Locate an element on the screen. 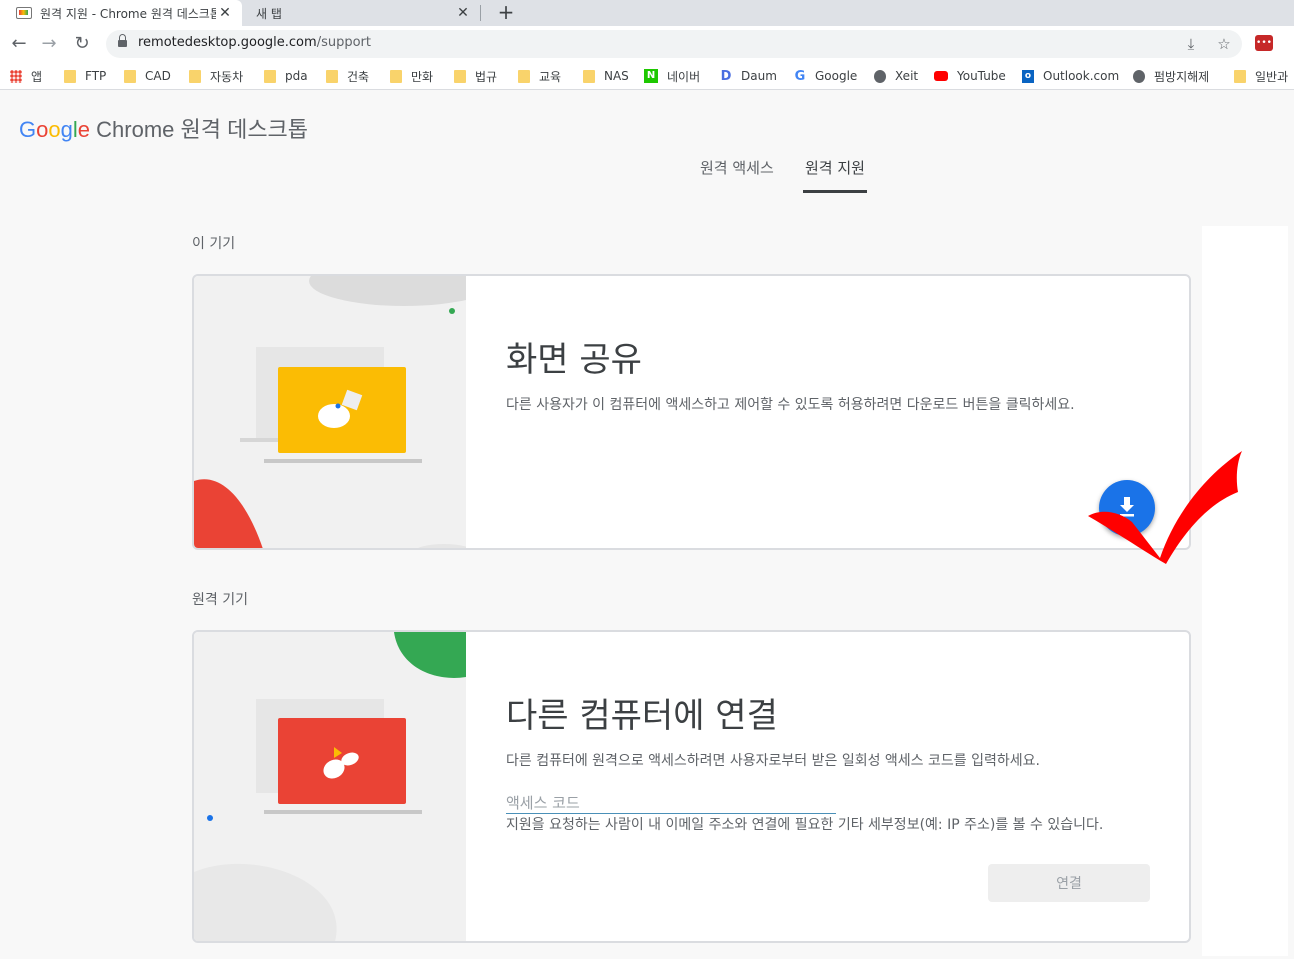 This screenshot has width=1294, height=959. bookmark-label: FTP is located at coordinates (96, 76).